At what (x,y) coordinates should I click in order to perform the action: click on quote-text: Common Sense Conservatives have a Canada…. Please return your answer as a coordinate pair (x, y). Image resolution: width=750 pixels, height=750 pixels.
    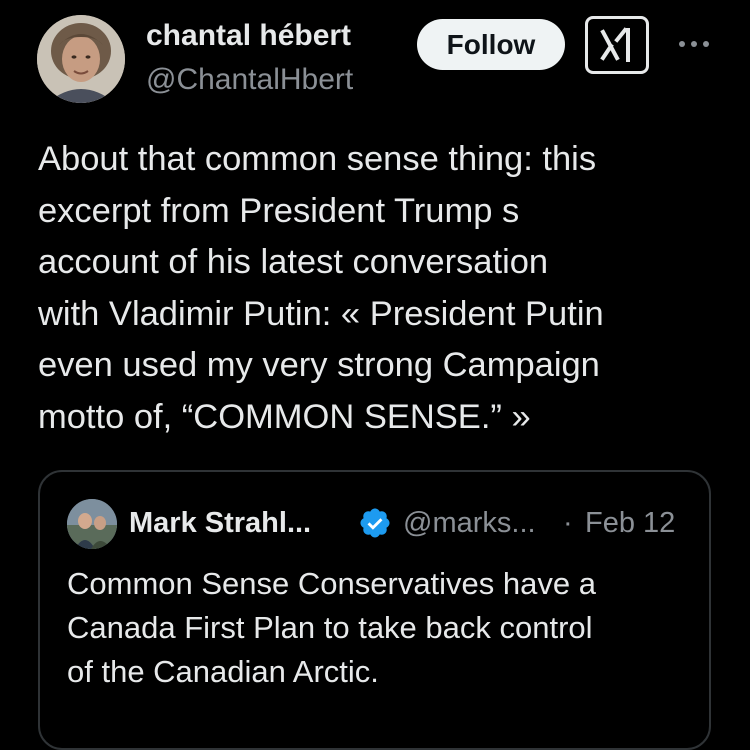
    Looking at the image, I should click on (331, 627).